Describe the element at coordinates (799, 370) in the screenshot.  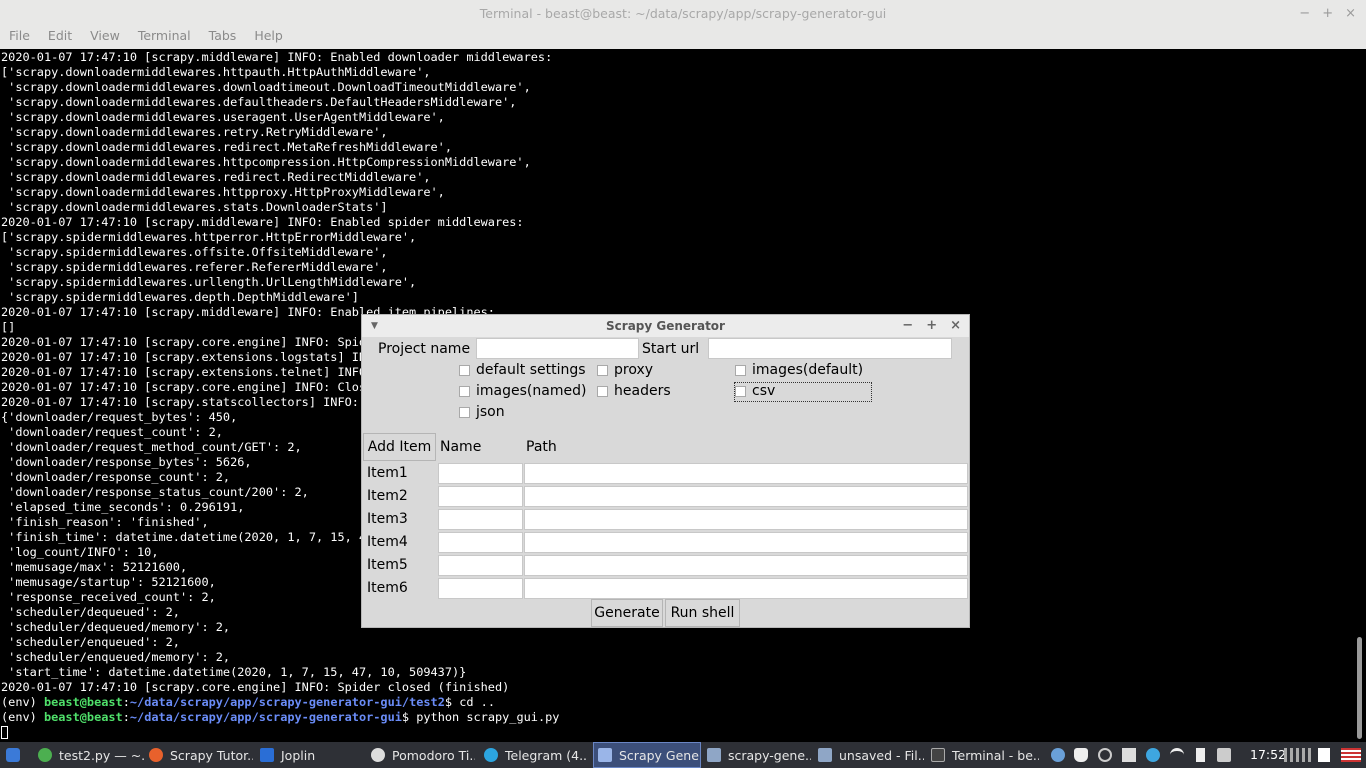
I see `images-default-checkbox: images(default)` at that location.